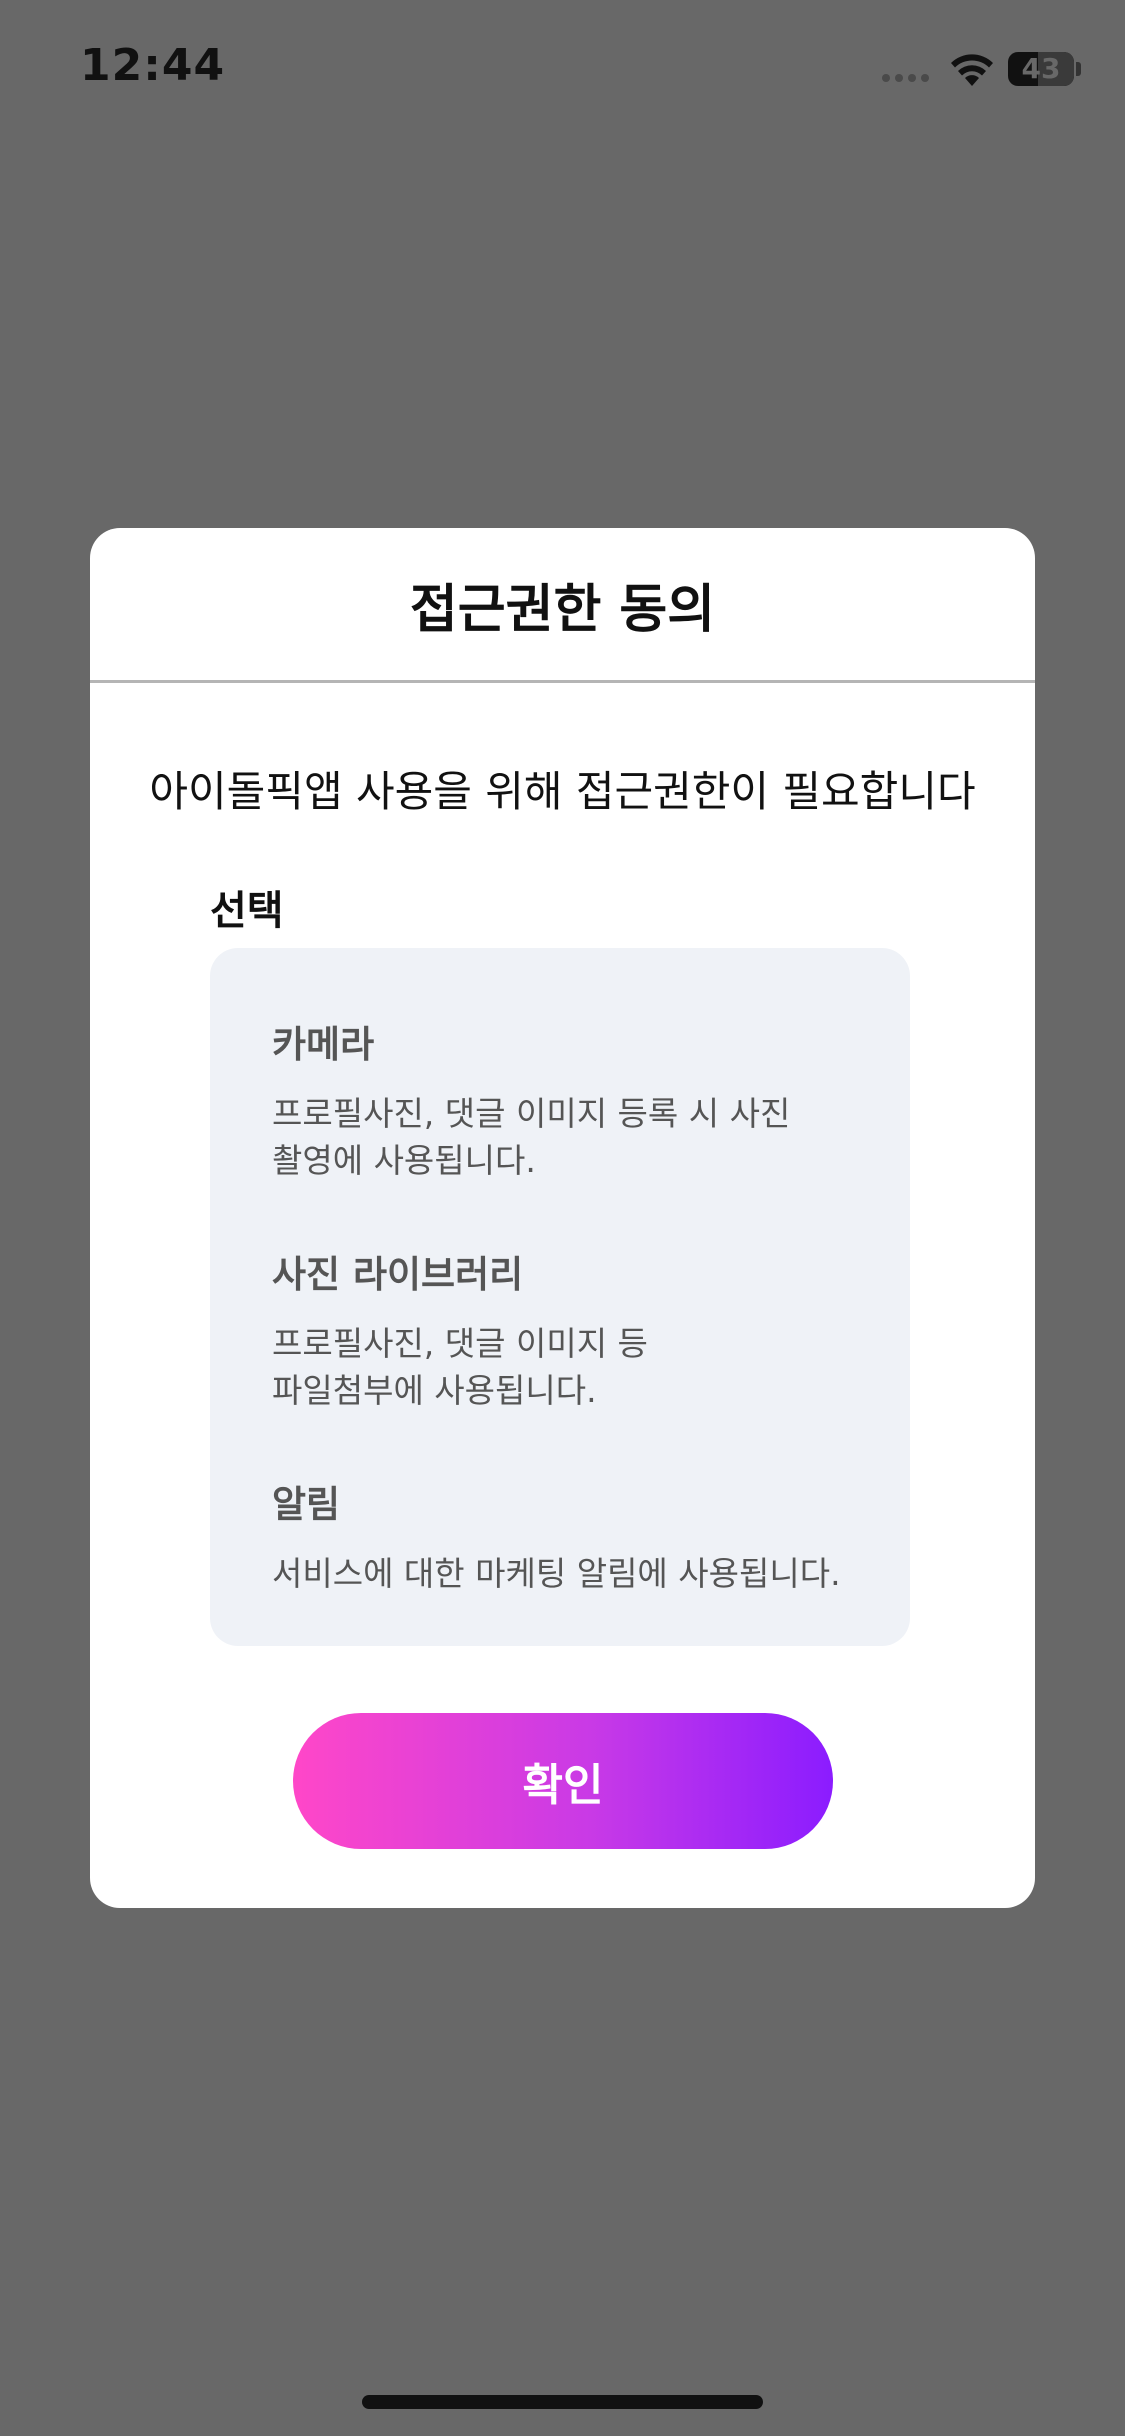  Describe the element at coordinates (247, 911) in the screenshot. I see `optional-section-label: 선택` at that location.